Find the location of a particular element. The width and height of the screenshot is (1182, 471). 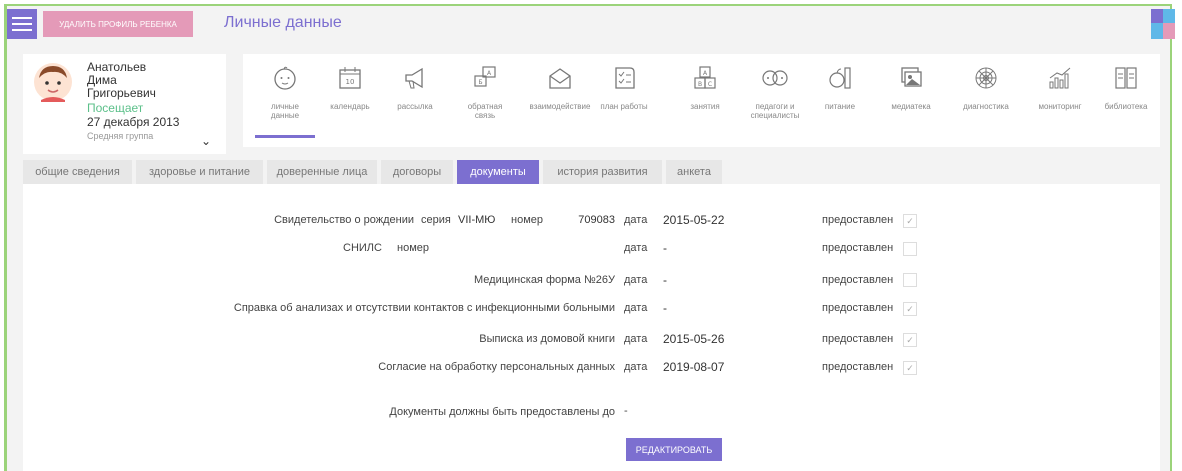

envelope-icon is located at coordinates (560, 78).